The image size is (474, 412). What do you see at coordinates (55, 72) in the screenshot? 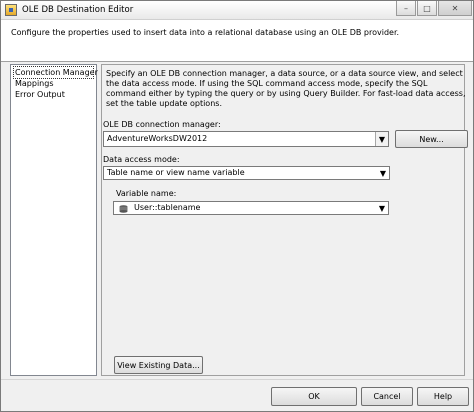
I see `nav-item-connection-manager: Connection Manager` at bounding box center [55, 72].